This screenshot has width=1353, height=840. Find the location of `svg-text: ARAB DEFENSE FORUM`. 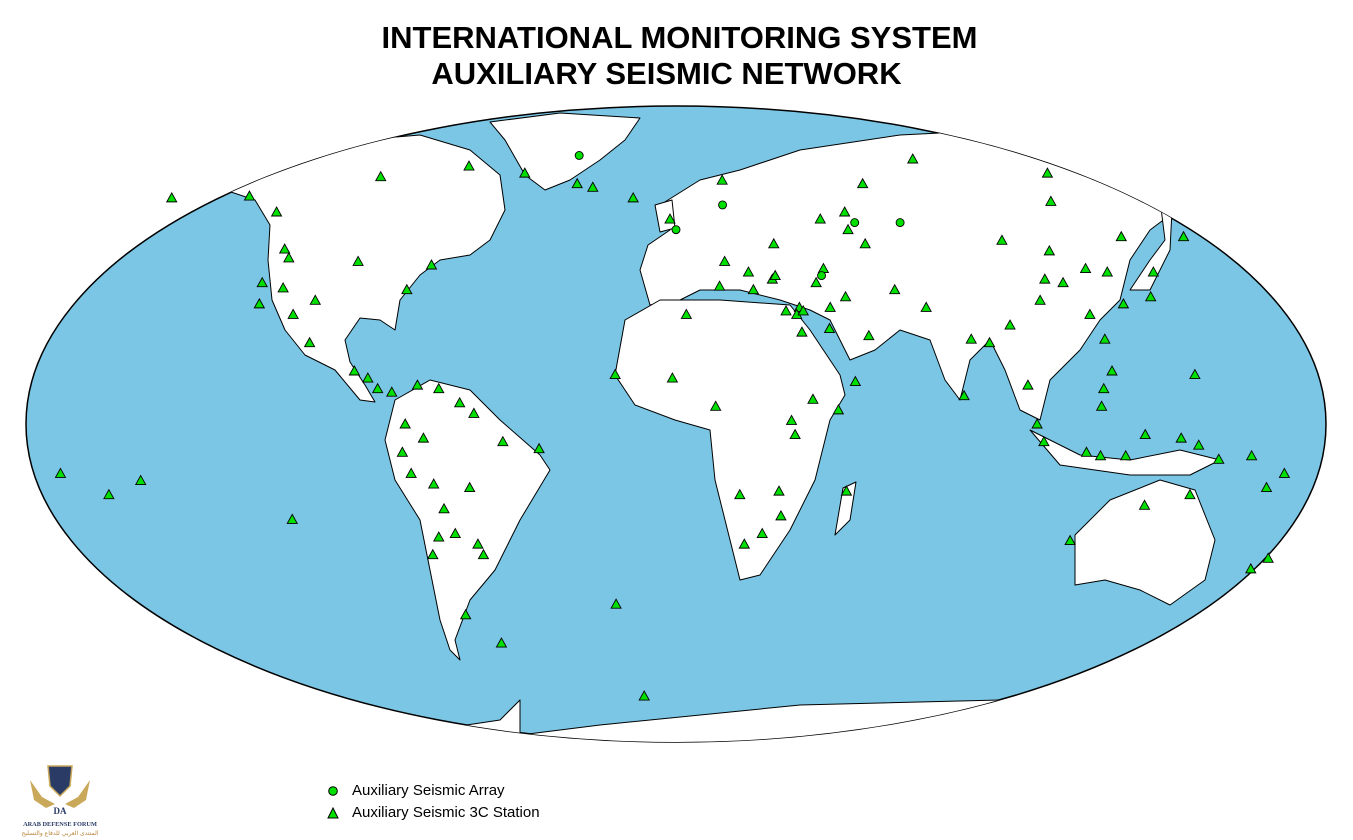

svg-text: ARAB DEFENSE FORUM is located at coordinates (60, 824).